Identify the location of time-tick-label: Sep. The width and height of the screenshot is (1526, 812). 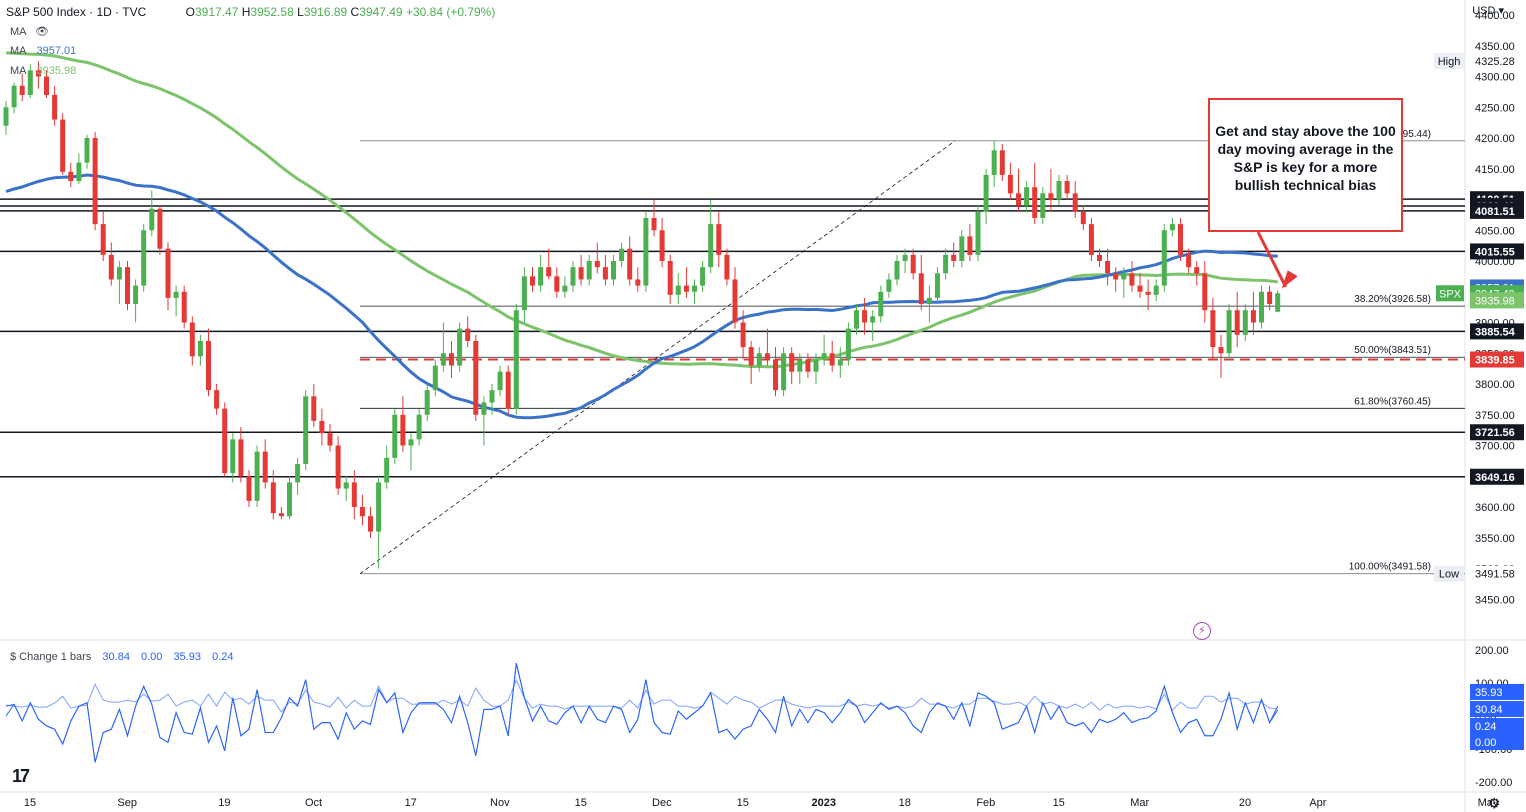
(127, 803).